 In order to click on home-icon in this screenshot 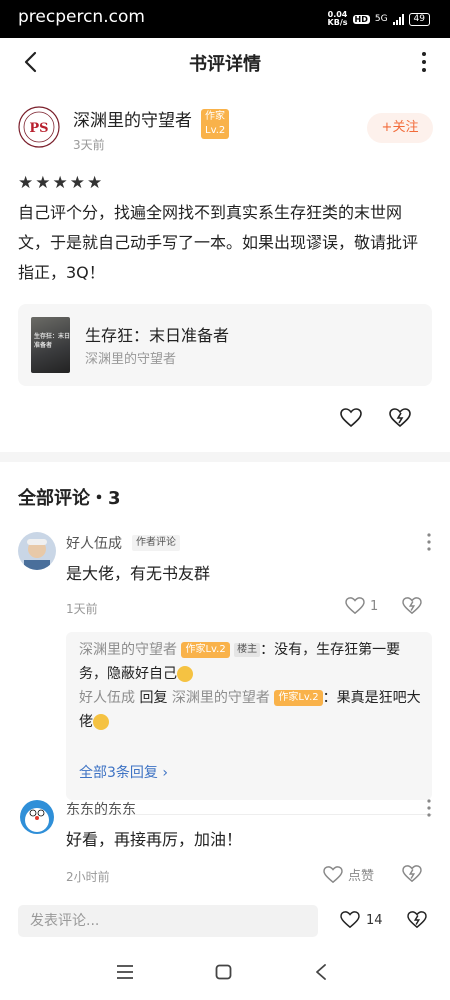, I will do `click(223, 972)`.